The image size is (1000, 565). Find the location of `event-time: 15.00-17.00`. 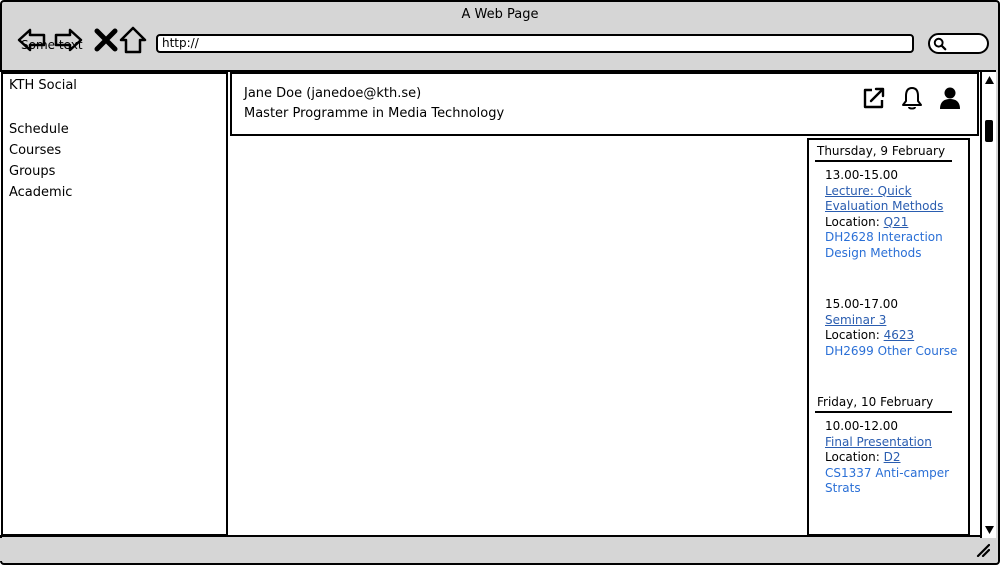

event-time: 15.00-17.00 is located at coordinates (862, 304).